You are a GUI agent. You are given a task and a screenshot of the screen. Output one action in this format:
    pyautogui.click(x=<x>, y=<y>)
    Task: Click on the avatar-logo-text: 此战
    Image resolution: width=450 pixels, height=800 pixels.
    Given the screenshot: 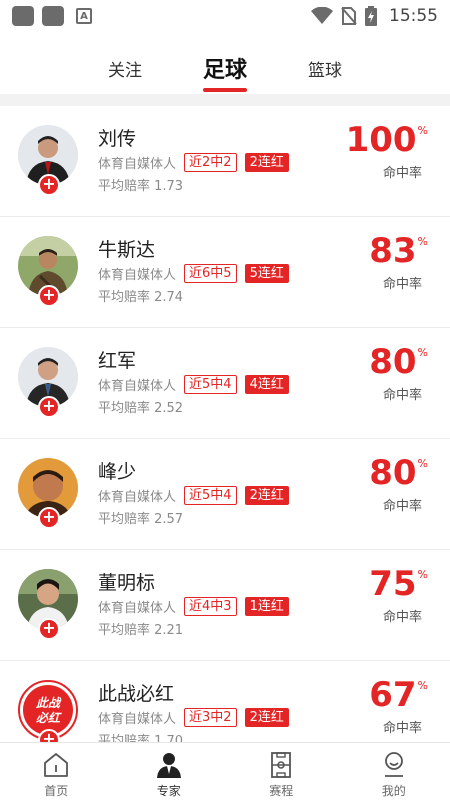 What is the action you would take?
    pyautogui.click(x=49, y=703)
    